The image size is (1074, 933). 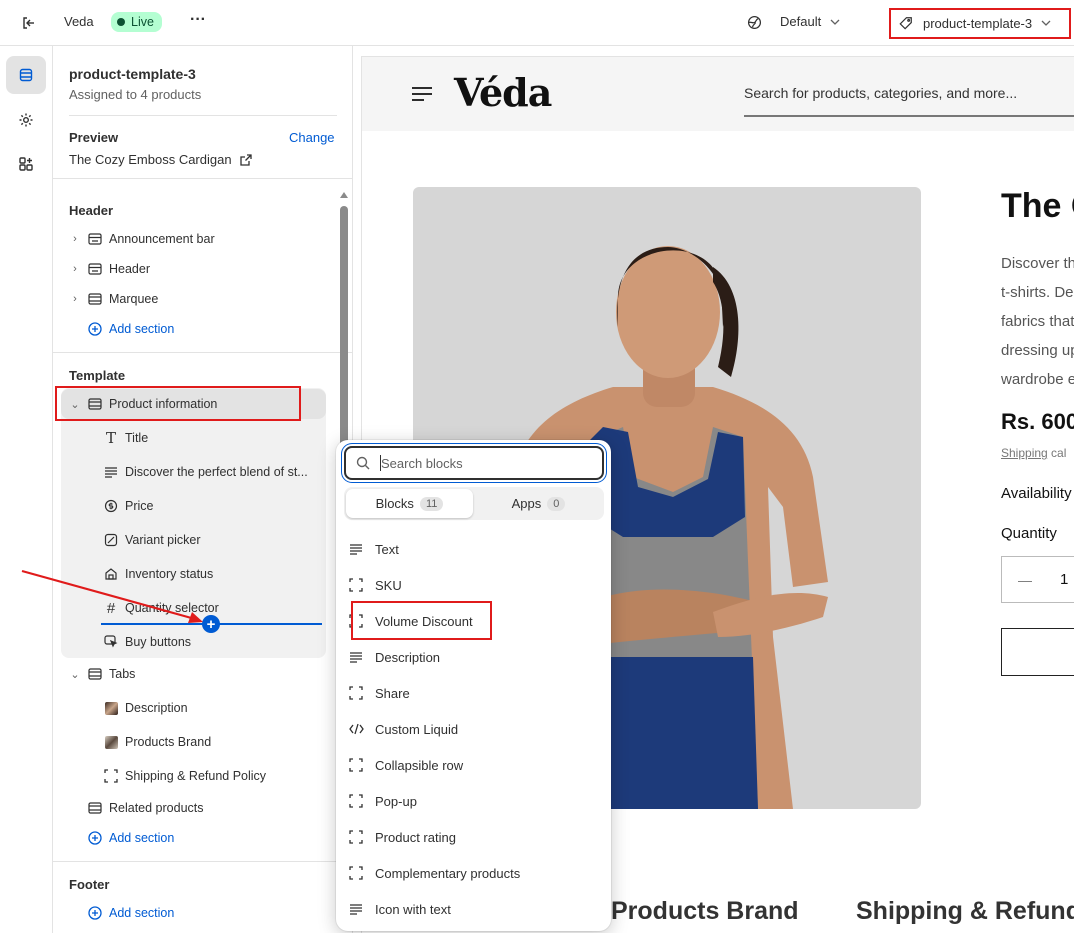 What do you see at coordinates (26, 120) in the screenshot?
I see `theme-settings-nav-button` at bounding box center [26, 120].